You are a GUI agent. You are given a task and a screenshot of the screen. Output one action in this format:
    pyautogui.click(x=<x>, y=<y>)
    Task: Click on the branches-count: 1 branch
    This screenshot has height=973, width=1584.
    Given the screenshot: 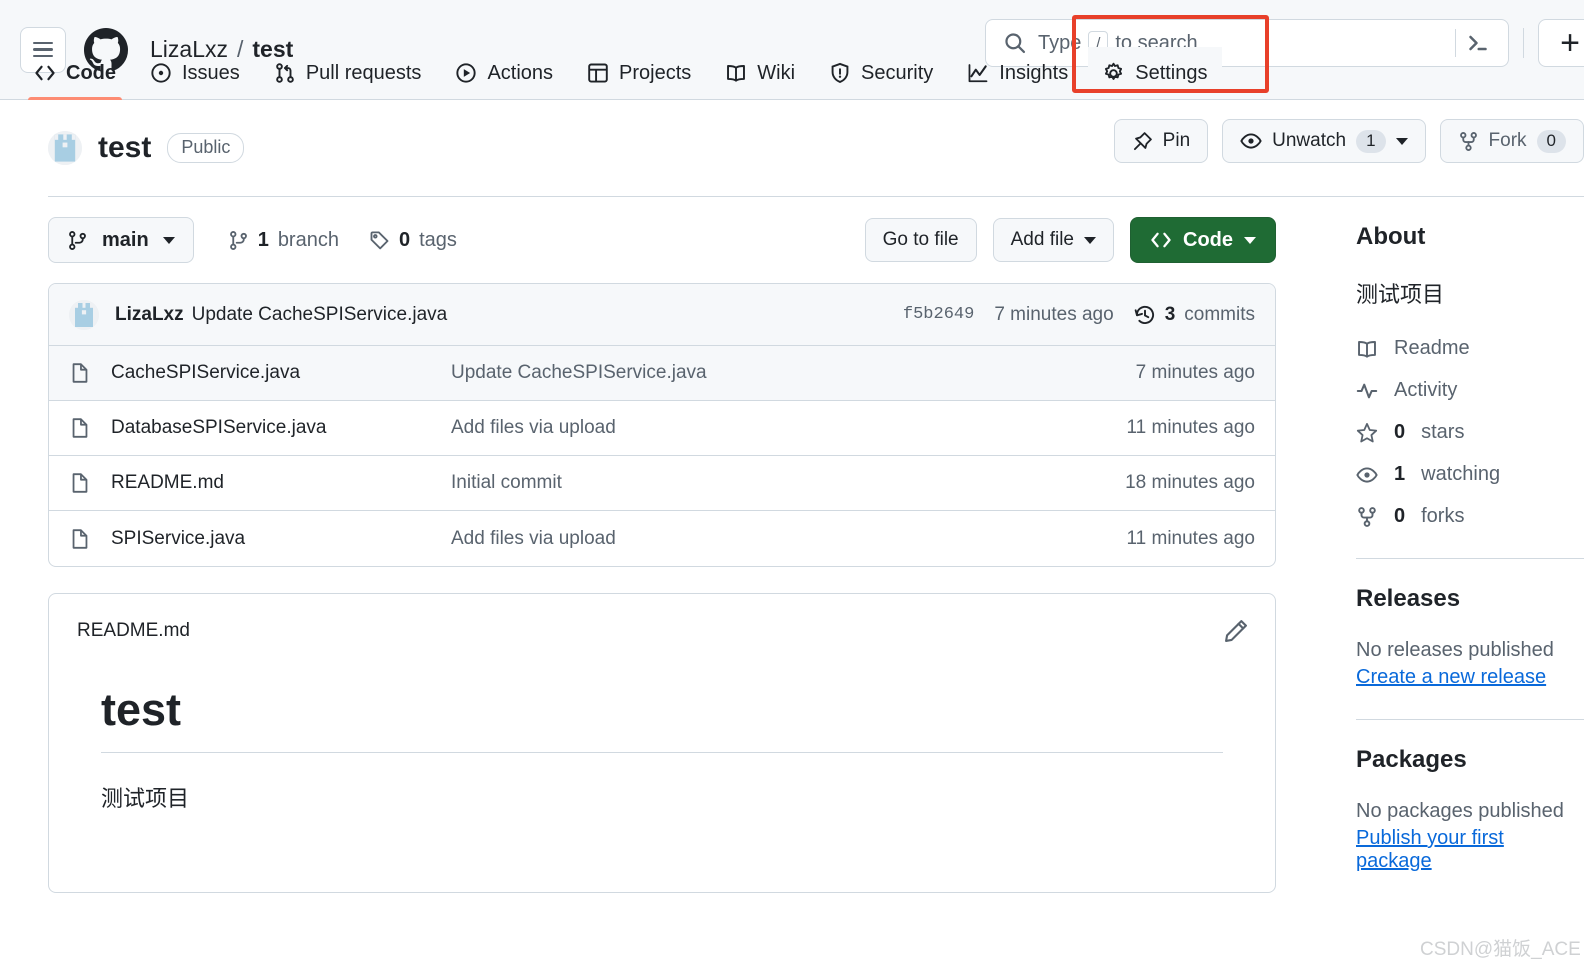 What is the action you would take?
    pyautogui.click(x=283, y=240)
    